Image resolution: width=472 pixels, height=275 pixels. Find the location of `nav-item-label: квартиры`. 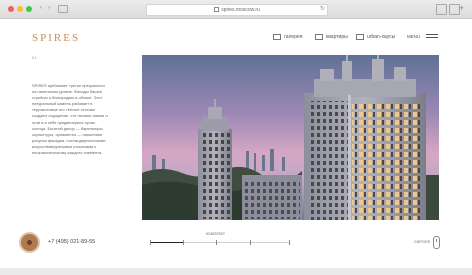

nav-item-label: квартиры is located at coordinates (337, 37).